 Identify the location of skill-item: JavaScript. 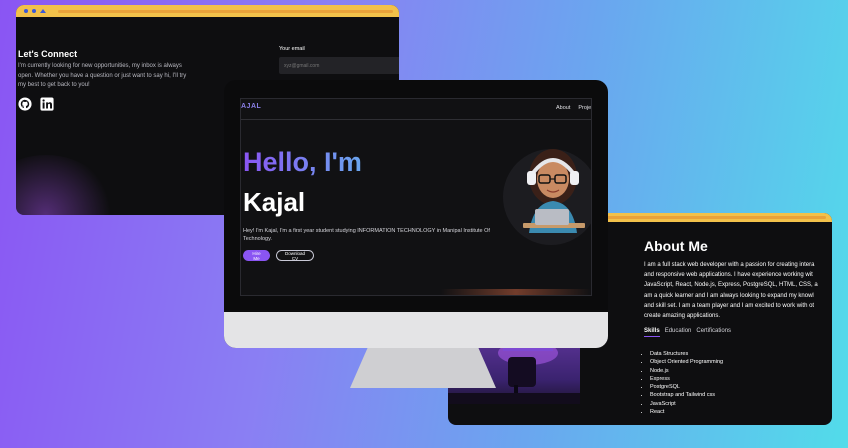
(686, 404).